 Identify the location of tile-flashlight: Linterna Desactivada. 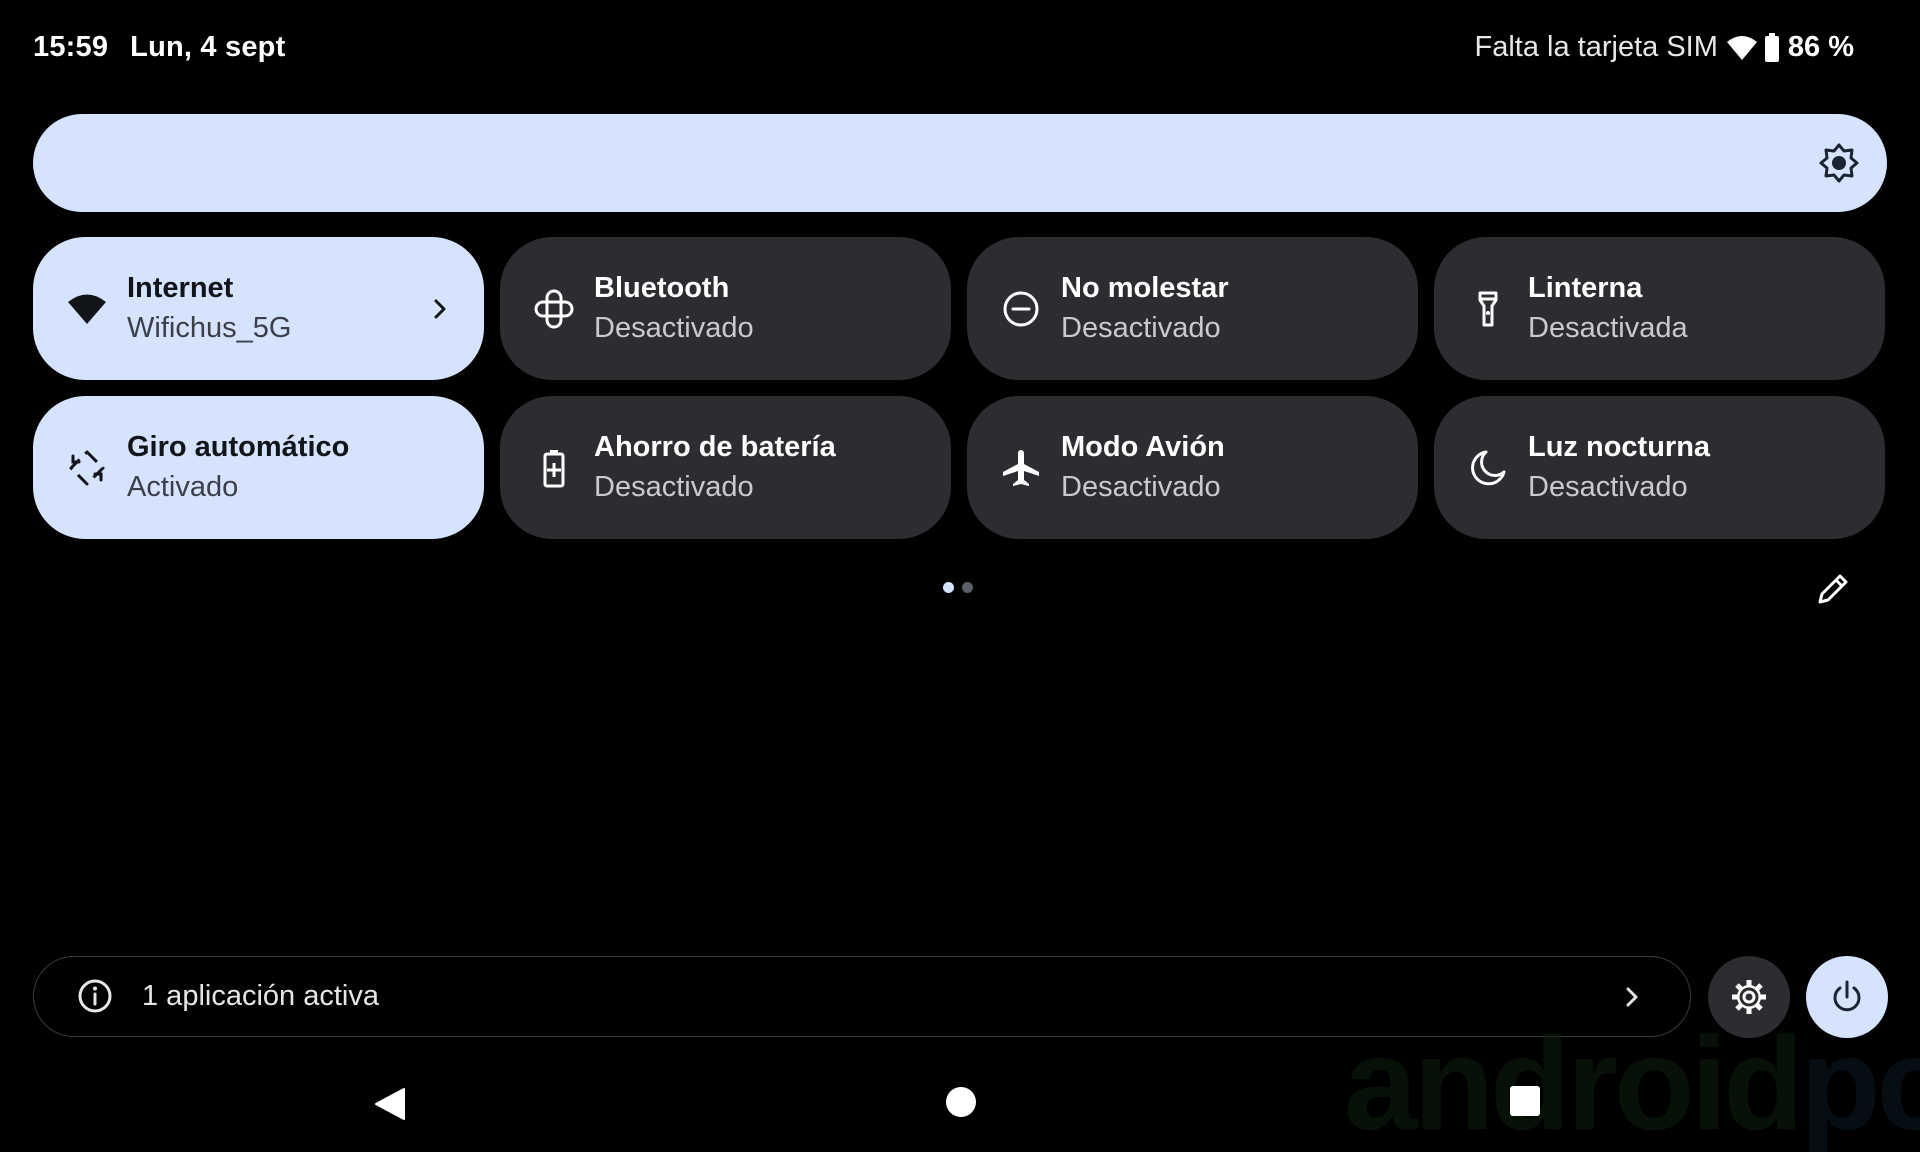
(1659, 308).